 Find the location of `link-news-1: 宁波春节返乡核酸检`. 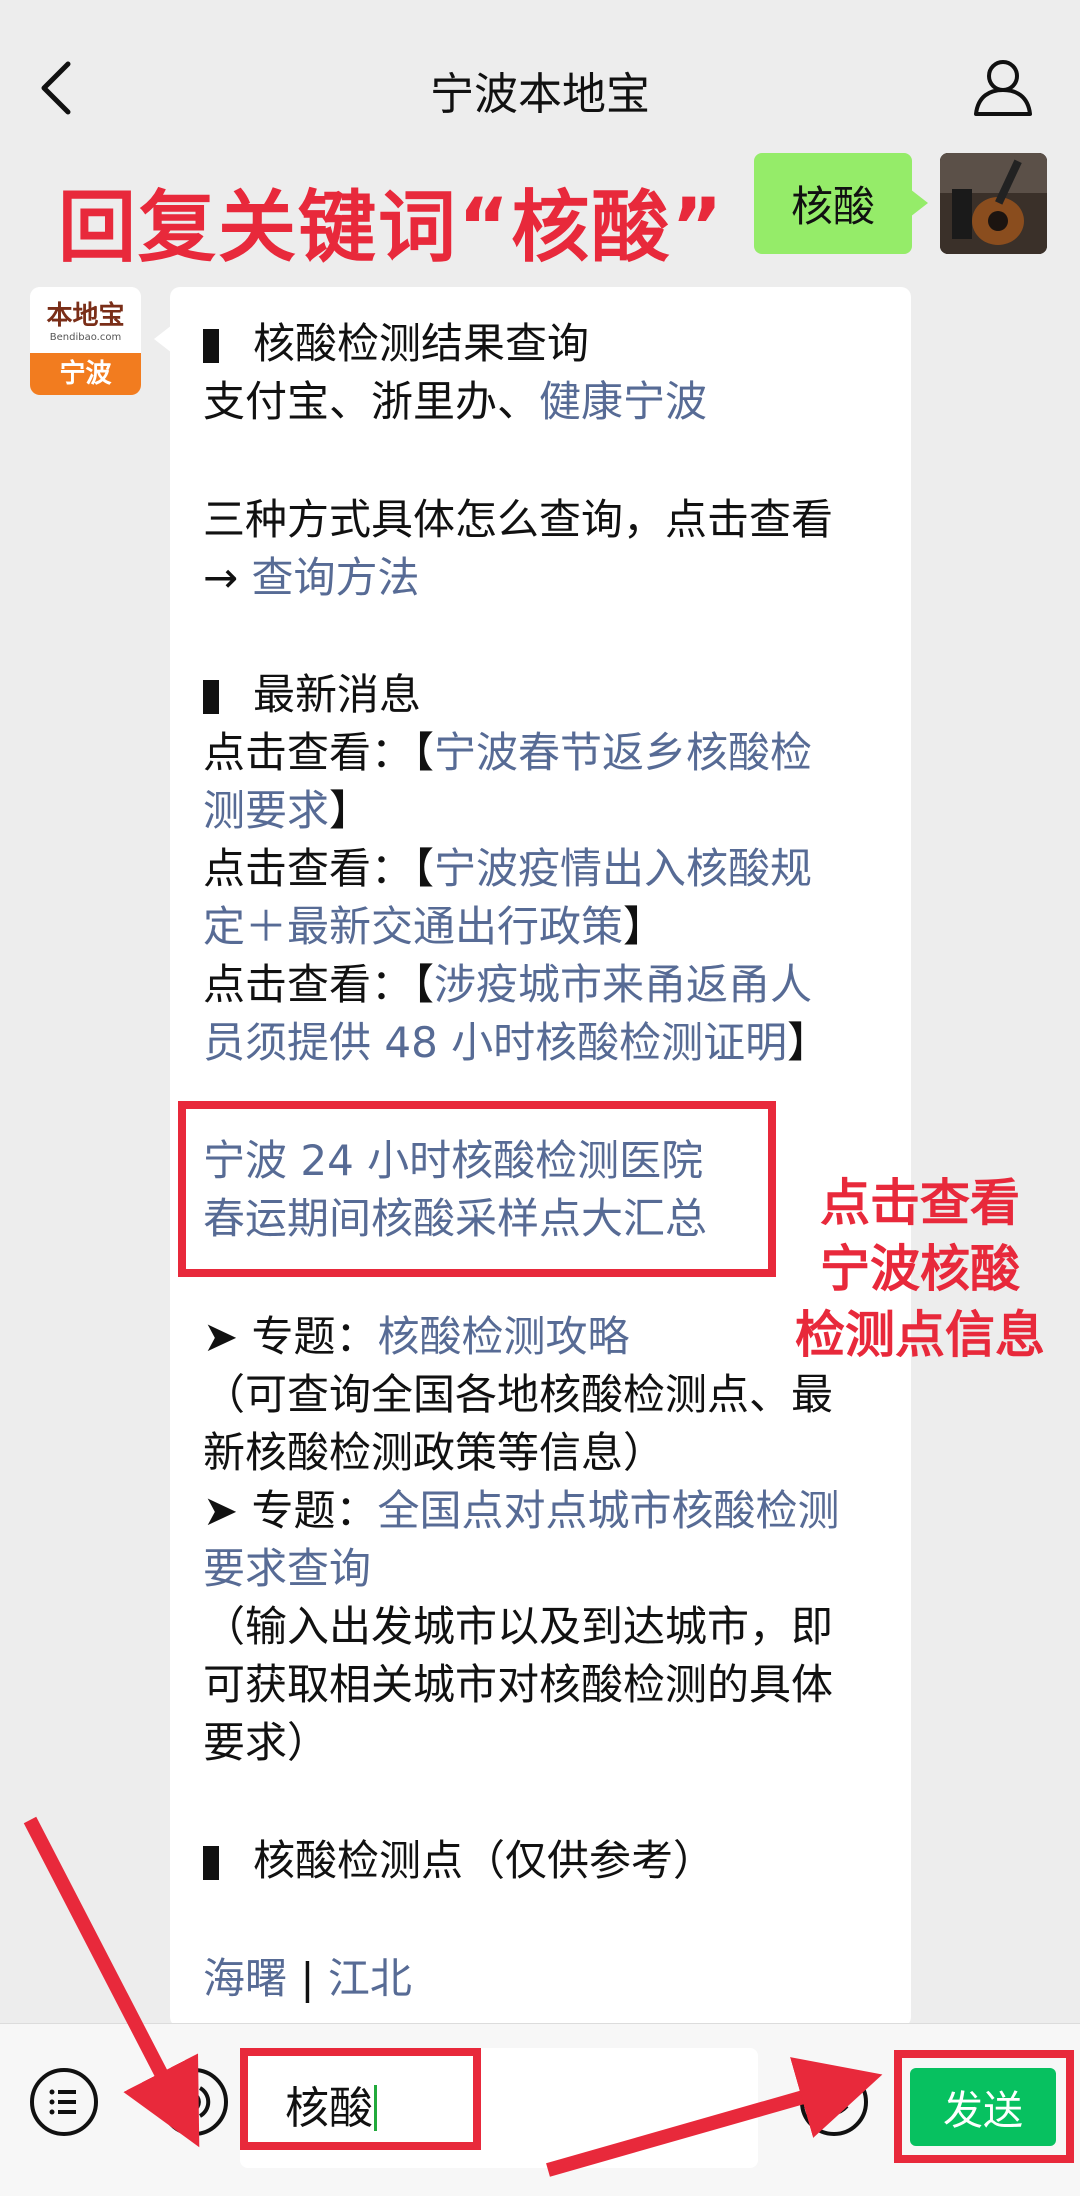

link-news-1: 宁波春节返乡核酸检 is located at coordinates (623, 752).